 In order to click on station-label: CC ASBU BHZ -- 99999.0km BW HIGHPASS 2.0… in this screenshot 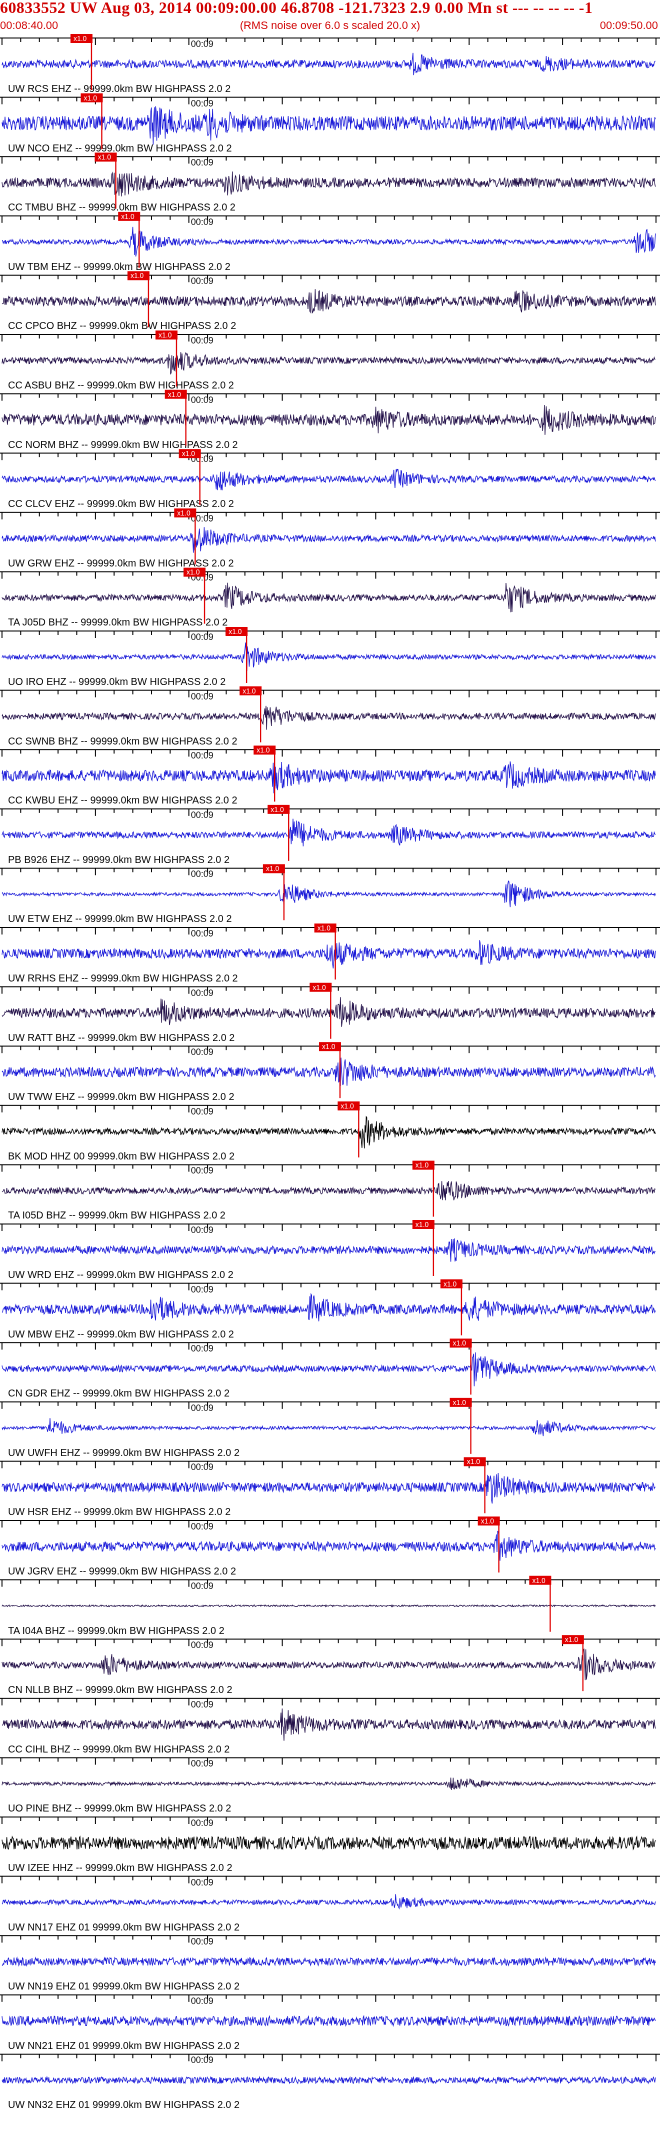, I will do `click(121, 386)`.